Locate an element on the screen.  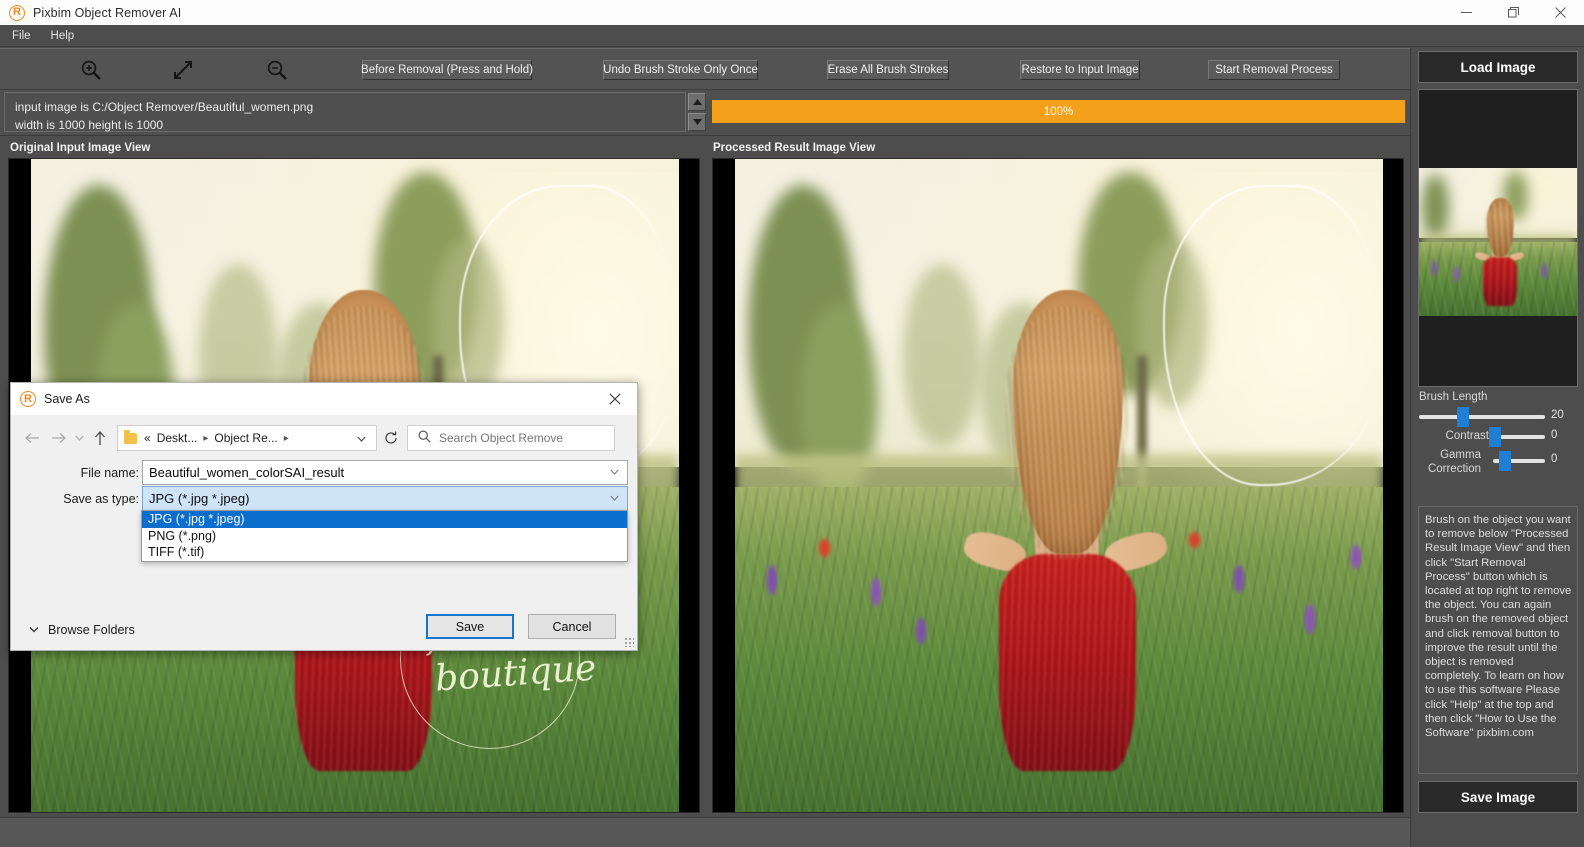
file-name-value: Beautiful_women_colorSAI_result is located at coordinates (247, 472).